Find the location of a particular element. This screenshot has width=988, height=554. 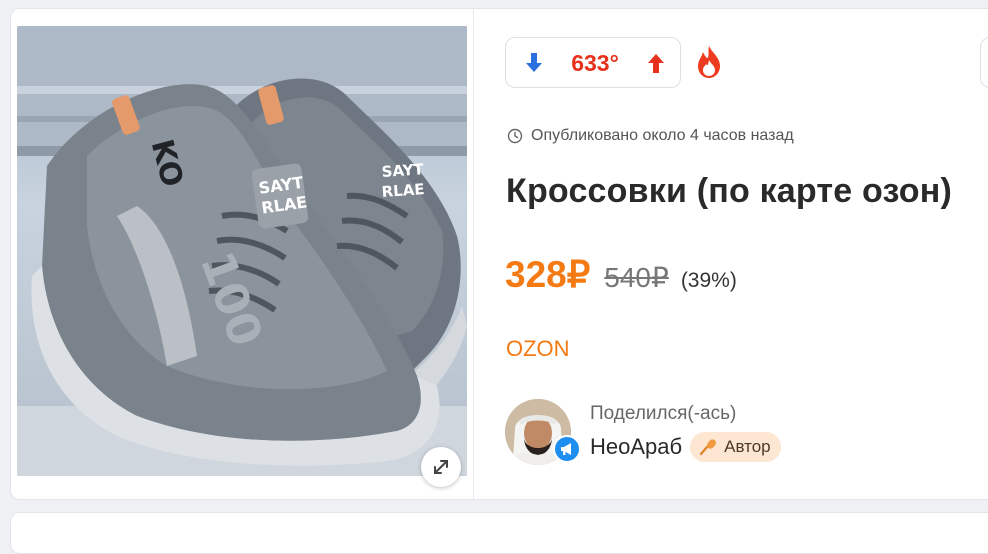

hot-deal-indicator is located at coordinates (709, 62).